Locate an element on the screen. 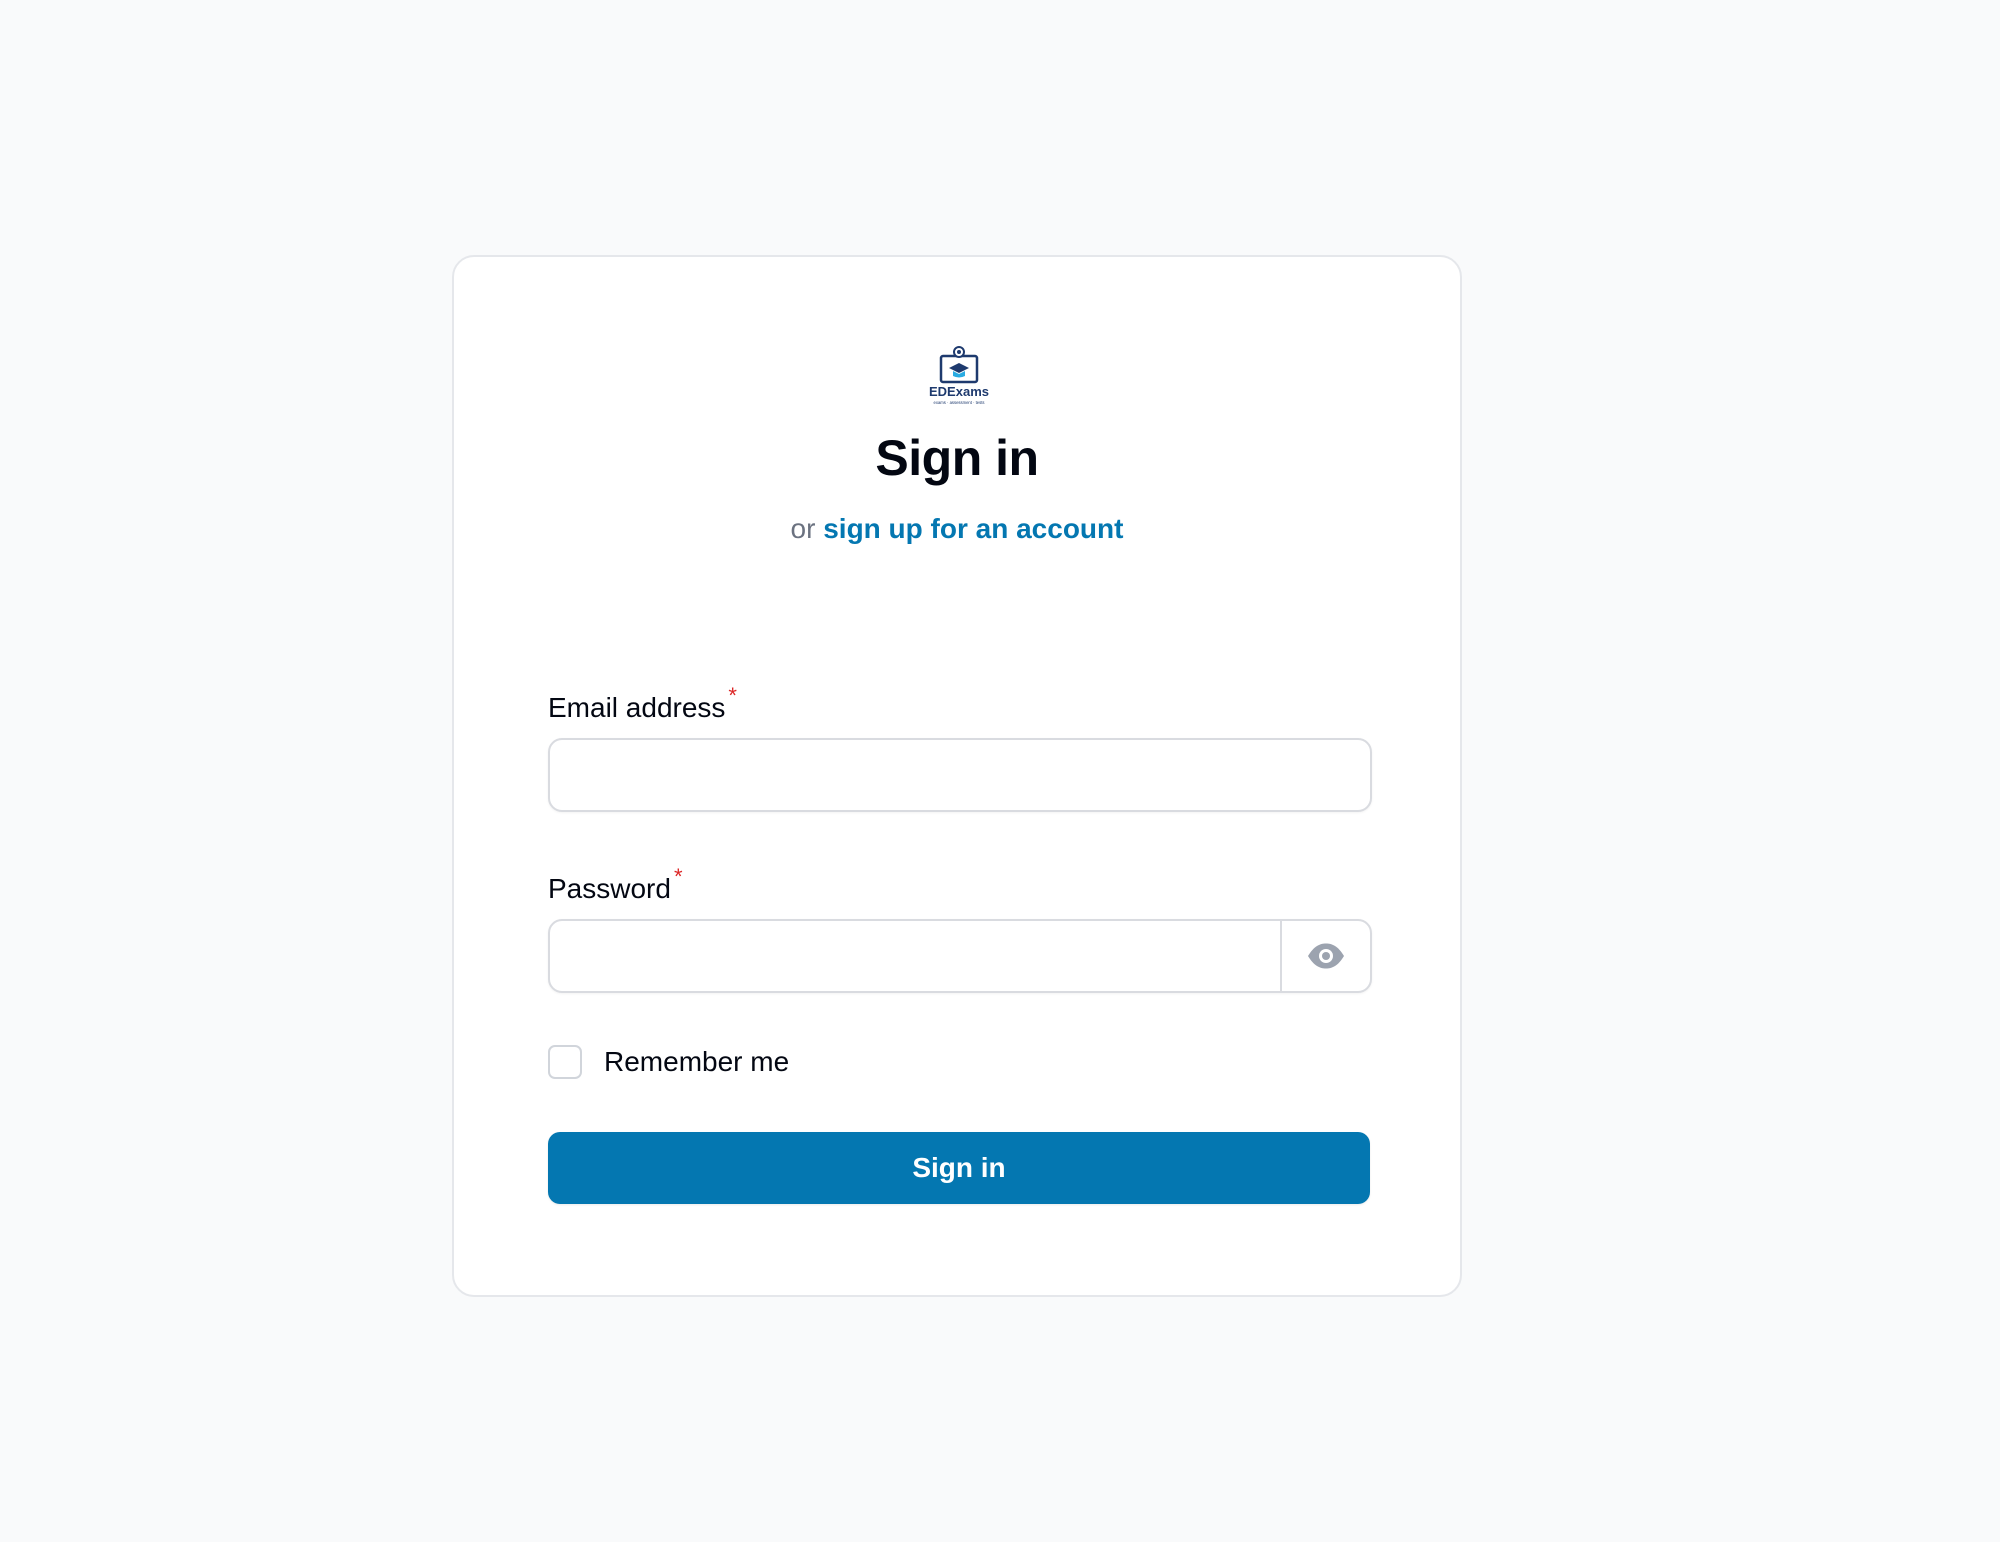  signup-prefix: or is located at coordinates (803, 528).